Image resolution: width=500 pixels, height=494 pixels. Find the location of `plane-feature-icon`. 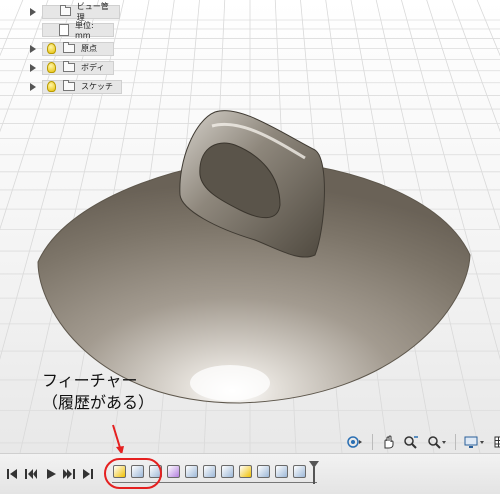

plane-feature-icon is located at coordinates (227, 471).